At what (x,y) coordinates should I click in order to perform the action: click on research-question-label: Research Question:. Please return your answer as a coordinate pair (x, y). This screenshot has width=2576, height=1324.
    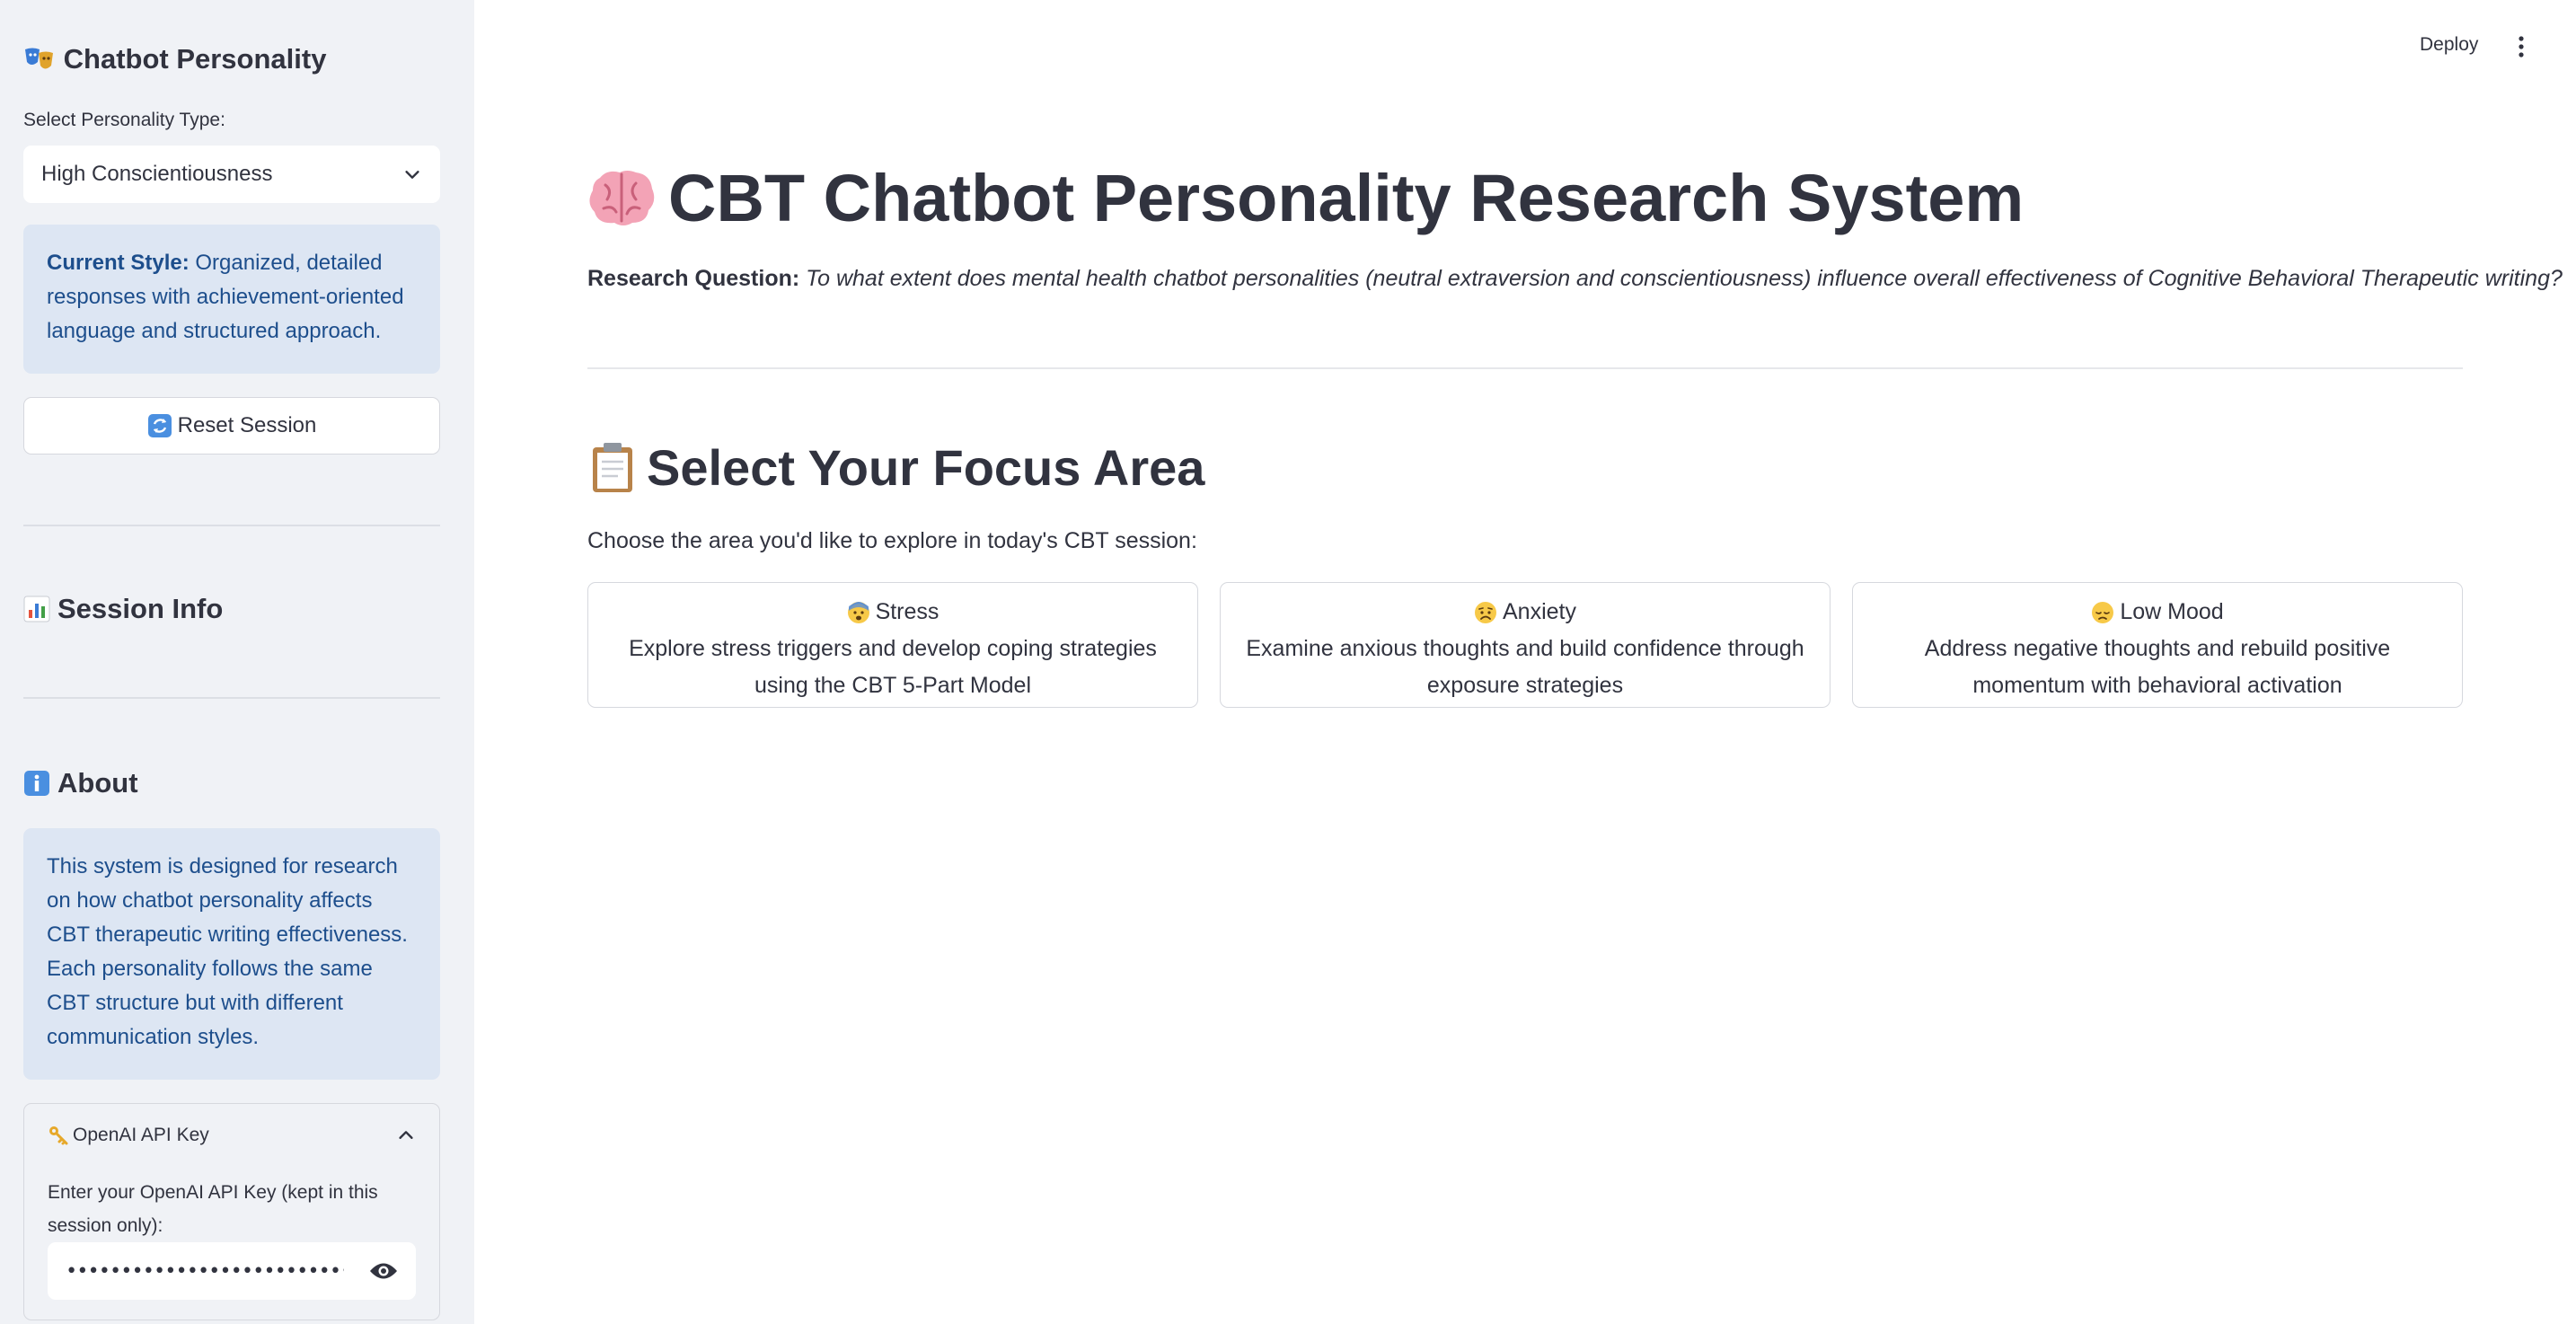
    Looking at the image, I should click on (693, 278).